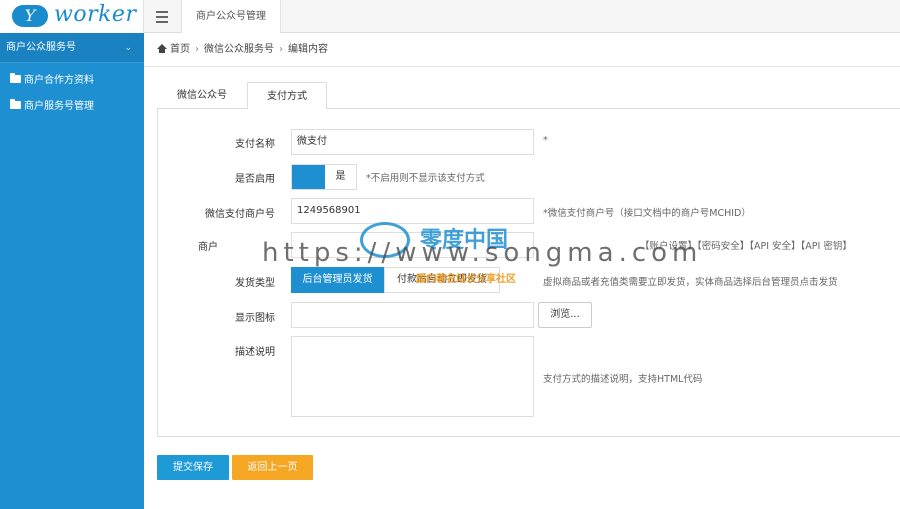 The image size is (900, 509). Describe the element at coordinates (647, 213) in the screenshot. I see `merchant-id-hint: *微信支付商户号（接口文档中的商户号MCHID）` at that location.